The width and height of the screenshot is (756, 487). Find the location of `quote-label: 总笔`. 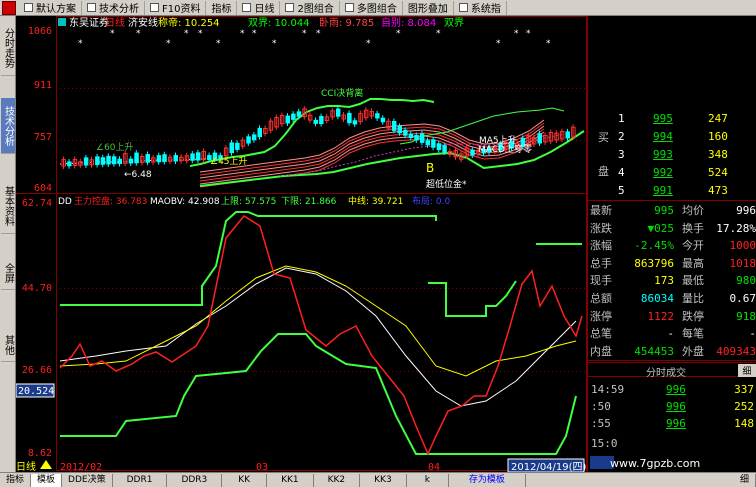

quote-label: 总笔 is located at coordinates (601, 334).